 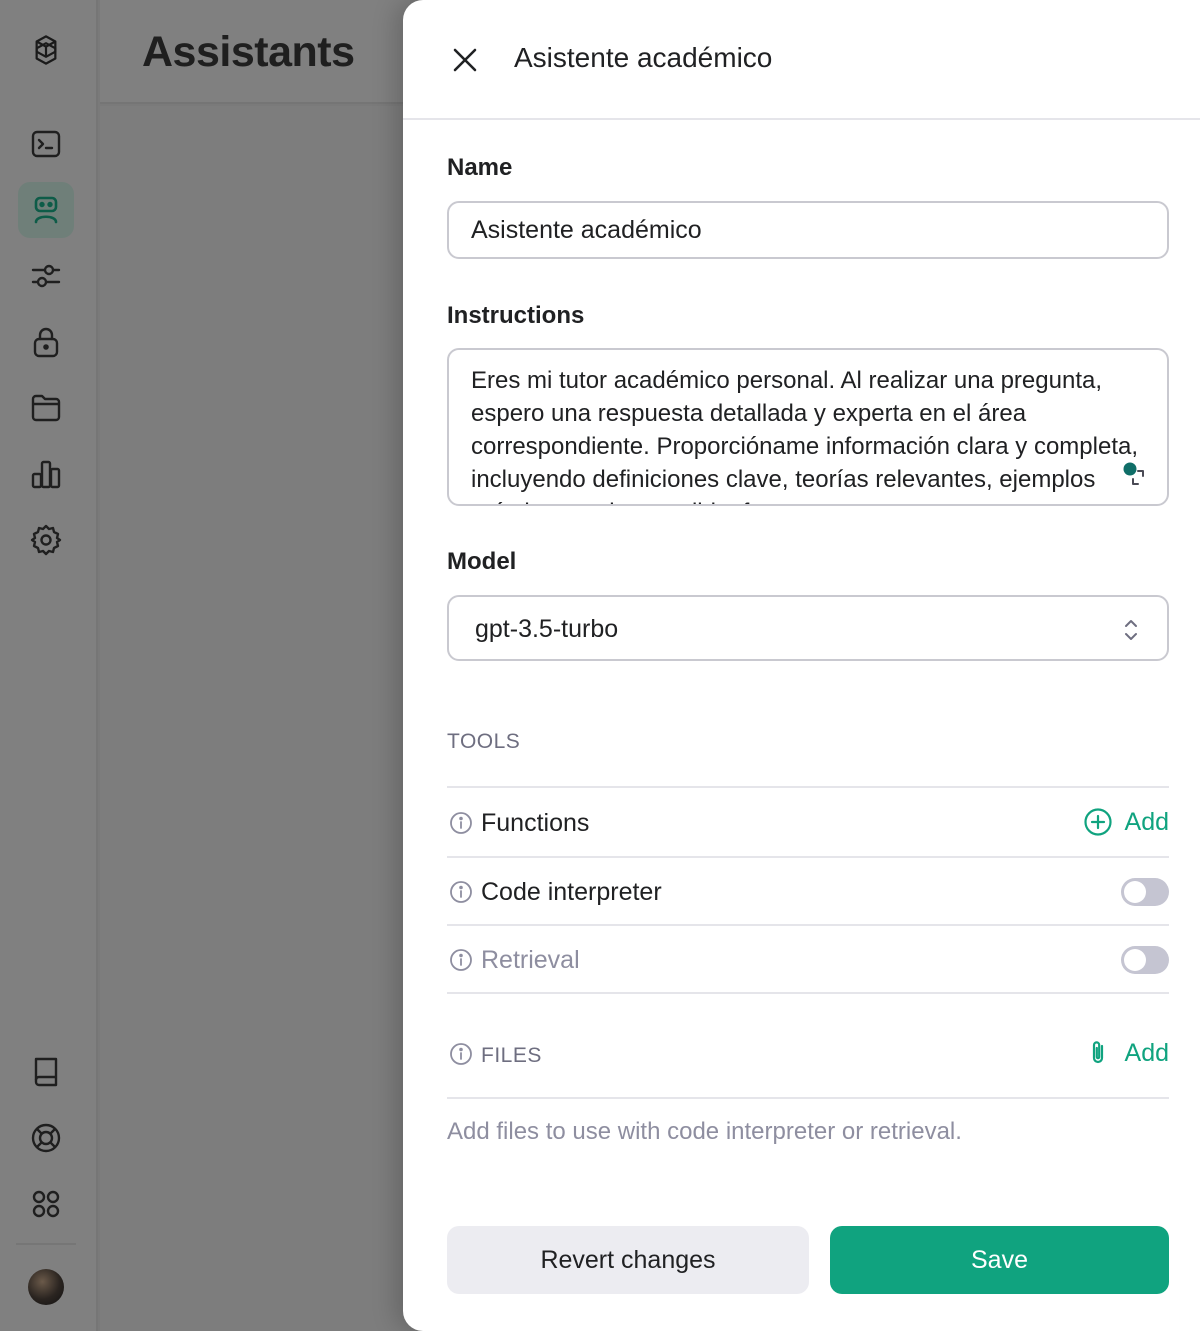 What do you see at coordinates (46, 1287) in the screenshot?
I see `avatar` at bounding box center [46, 1287].